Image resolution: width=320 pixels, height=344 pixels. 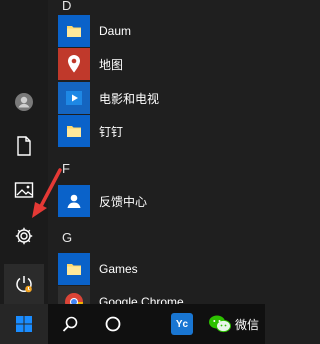 I want to click on windows-start-icon, so click(x=24, y=324).